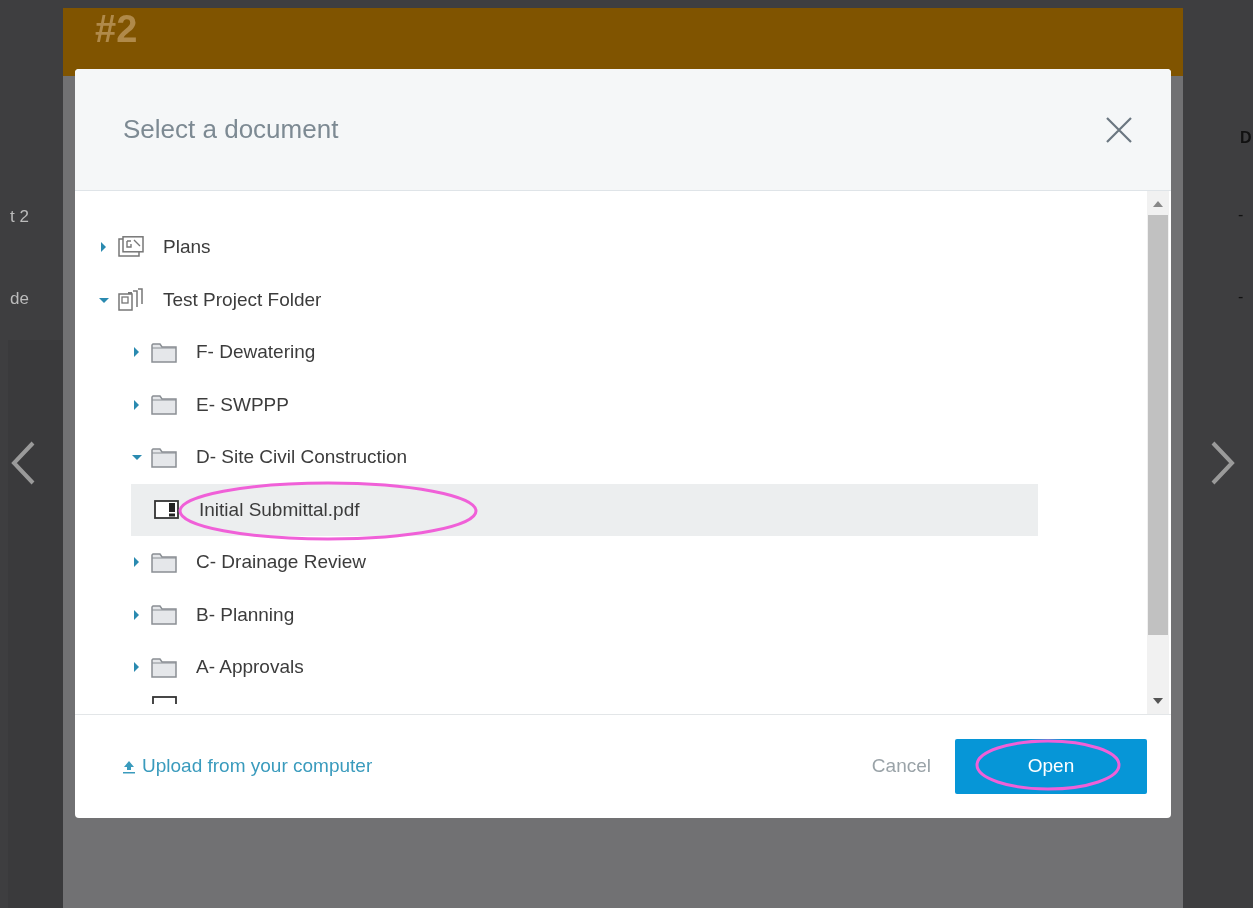 Image resolution: width=1253 pixels, height=908 pixels. What do you see at coordinates (19, 299) in the screenshot?
I see `table-cell-text: de` at bounding box center [19, 299].